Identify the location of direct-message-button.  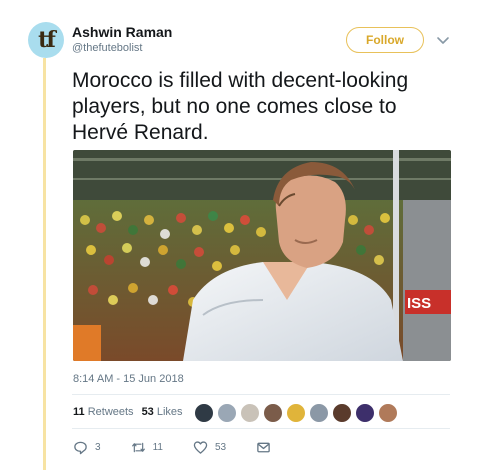
(263, 447).